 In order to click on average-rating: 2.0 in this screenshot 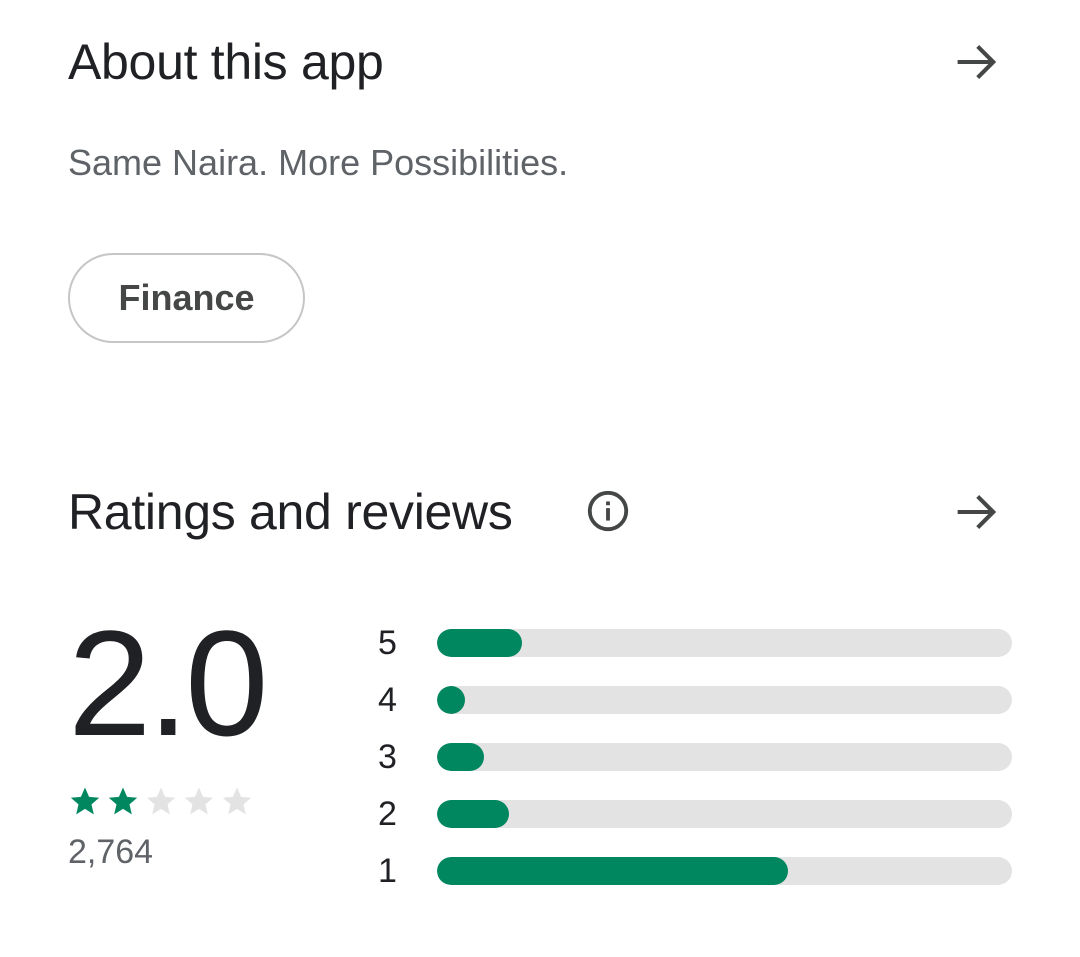, I will do `click(168, 683)`.